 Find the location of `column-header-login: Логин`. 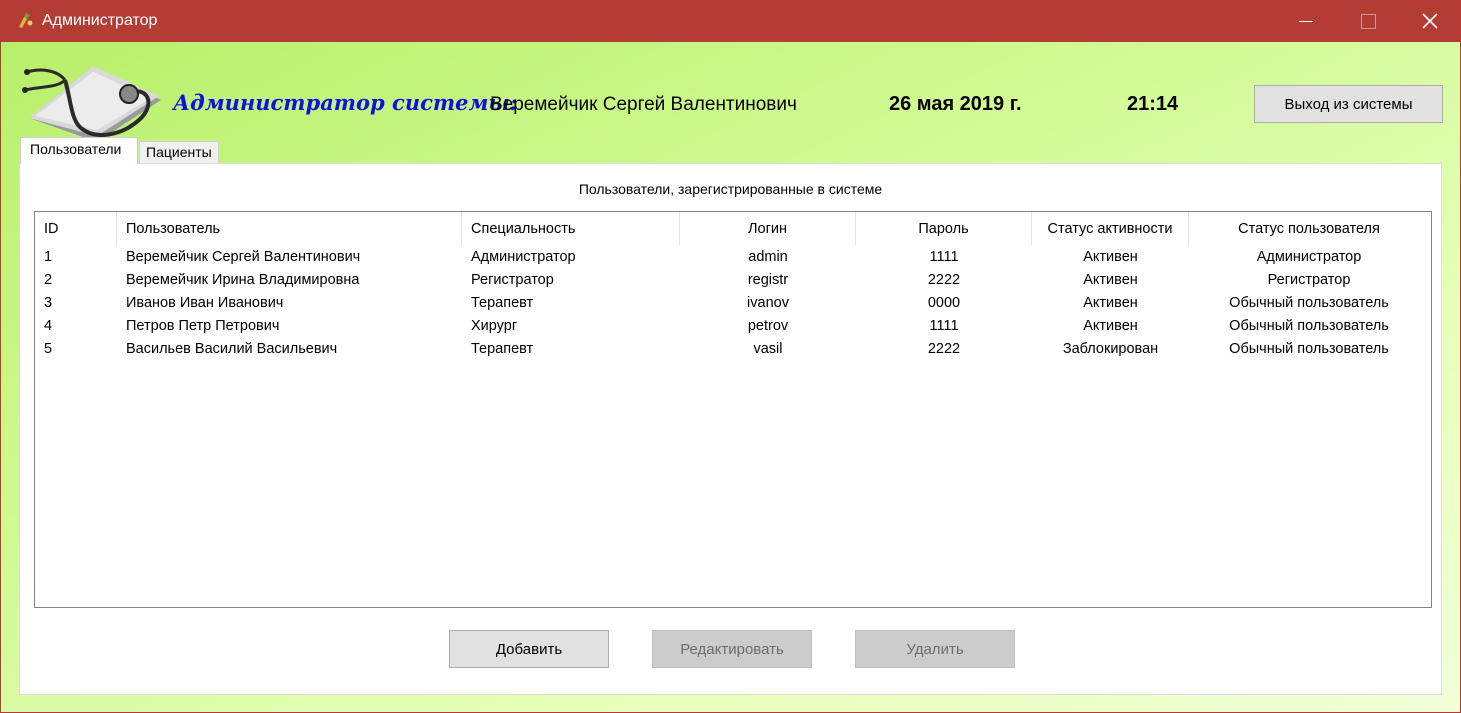

column-header-login: Логин is located at coordinates (768, 229).